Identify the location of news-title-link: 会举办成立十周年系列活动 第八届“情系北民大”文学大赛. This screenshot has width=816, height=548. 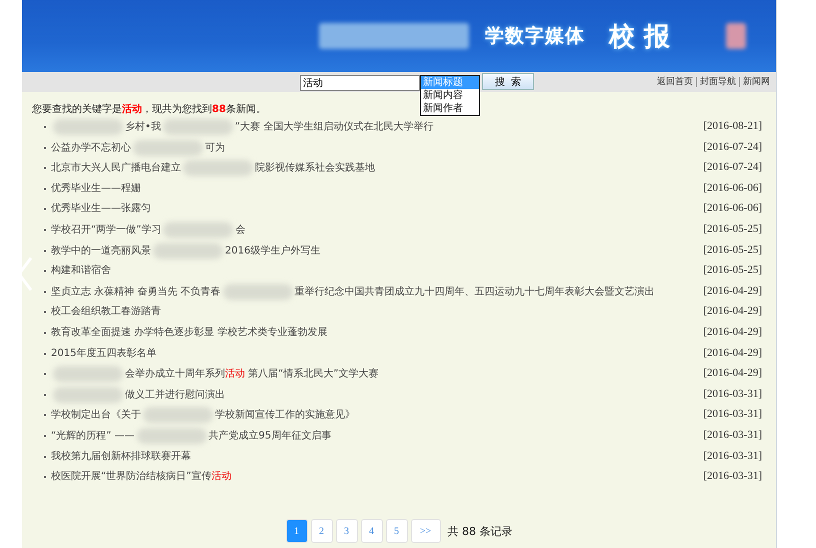
(373, 373).